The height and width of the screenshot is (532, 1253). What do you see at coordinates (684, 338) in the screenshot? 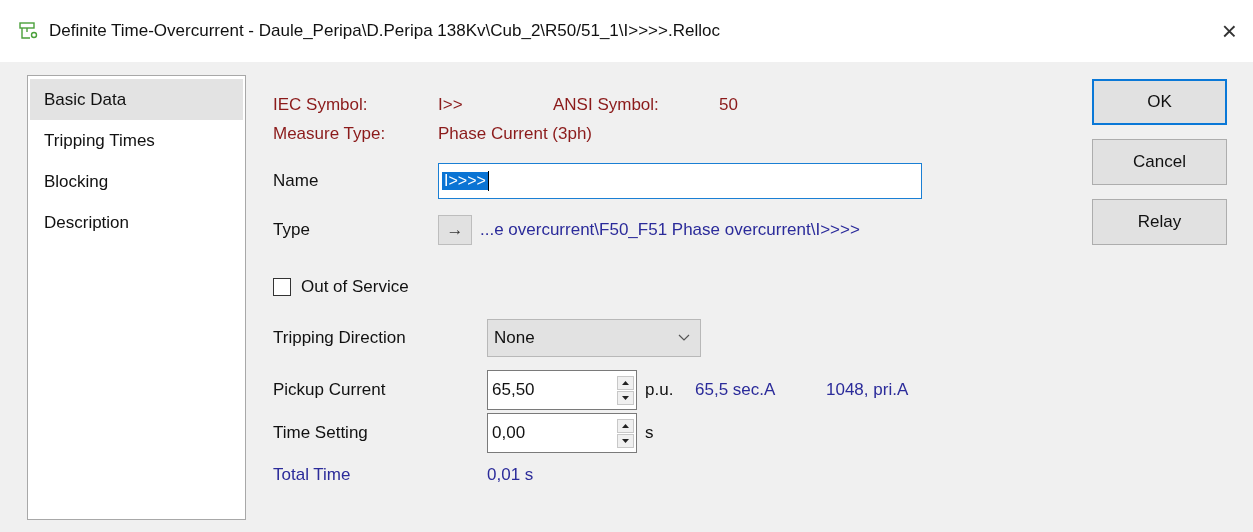
I see `chevron-down-icon` at bounding box center [684, 338].